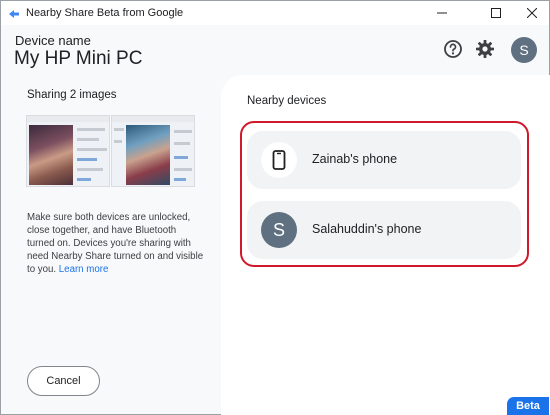 The width and height of the screenshot is (550, 415). I want to click on nearby-share-app-icon, so click(14, 13).